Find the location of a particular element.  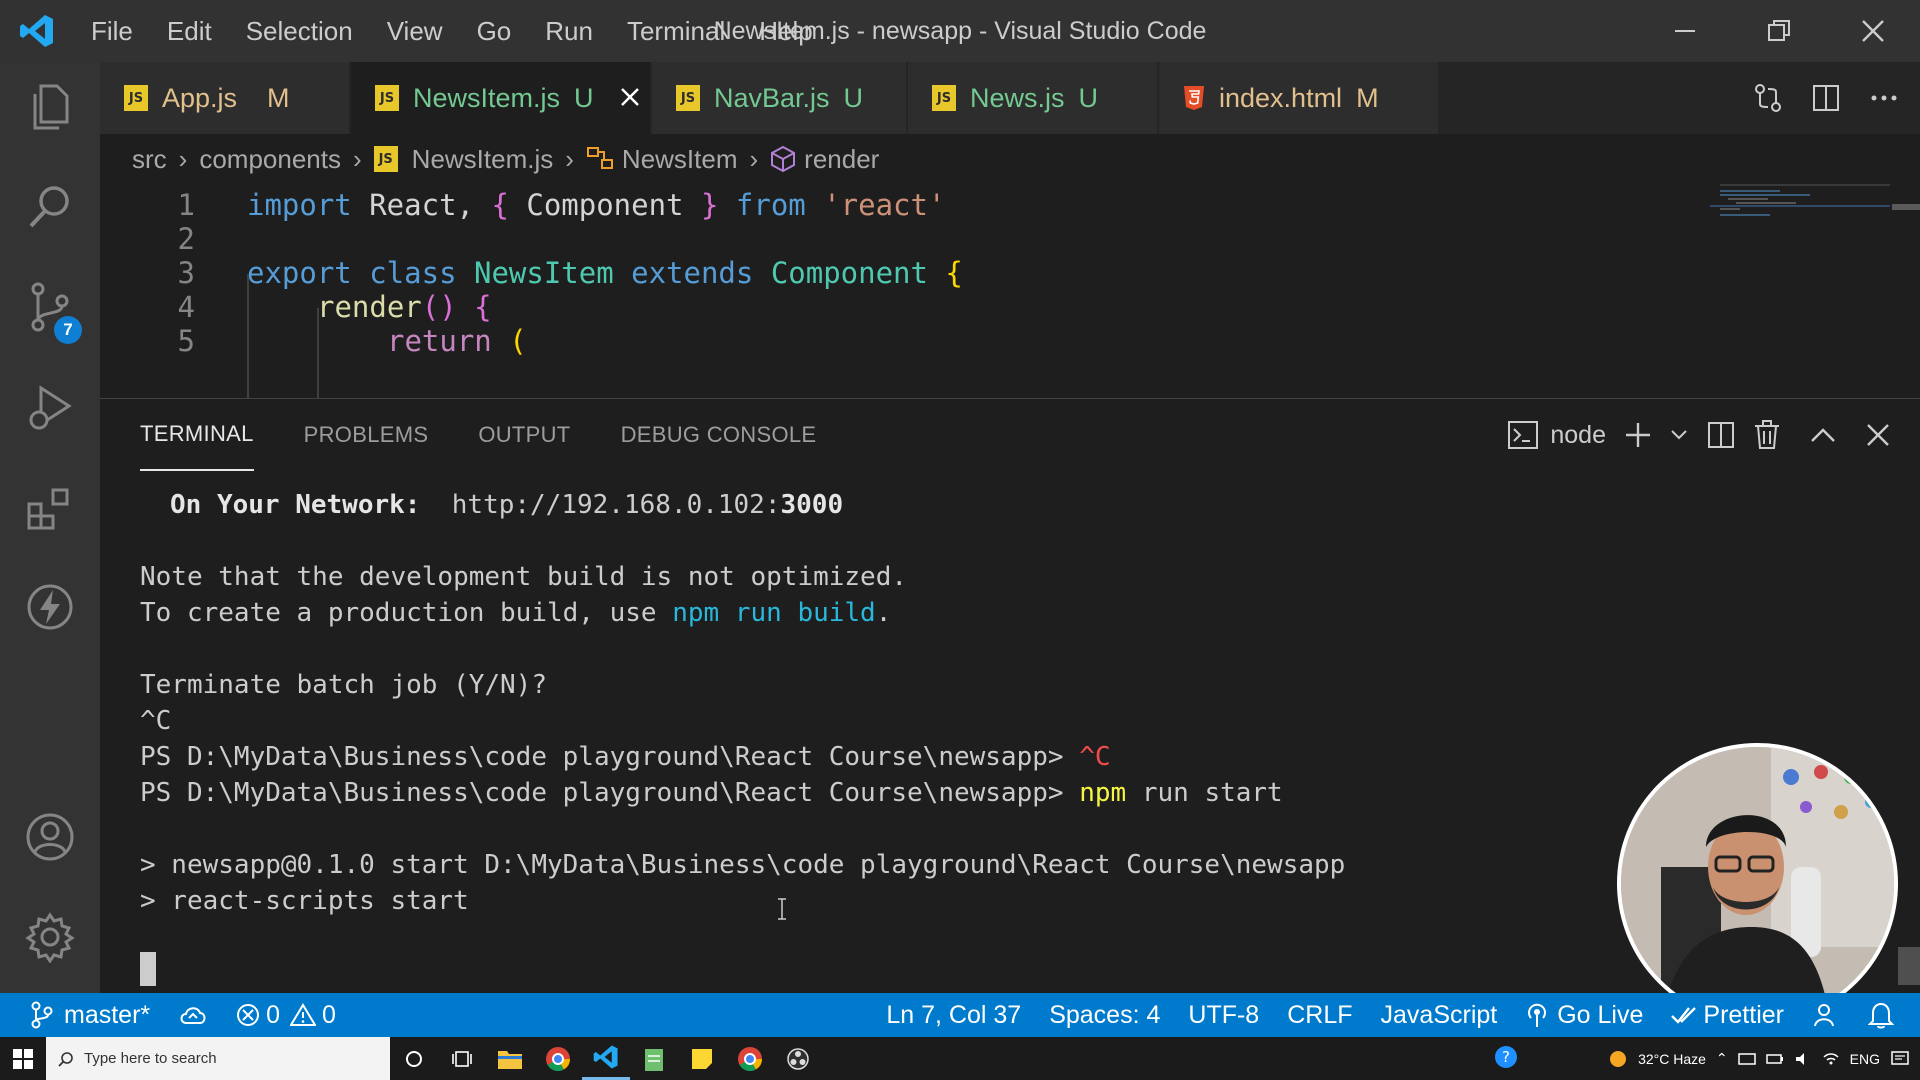

menu-help: Help is located at coordinates (785, 31).